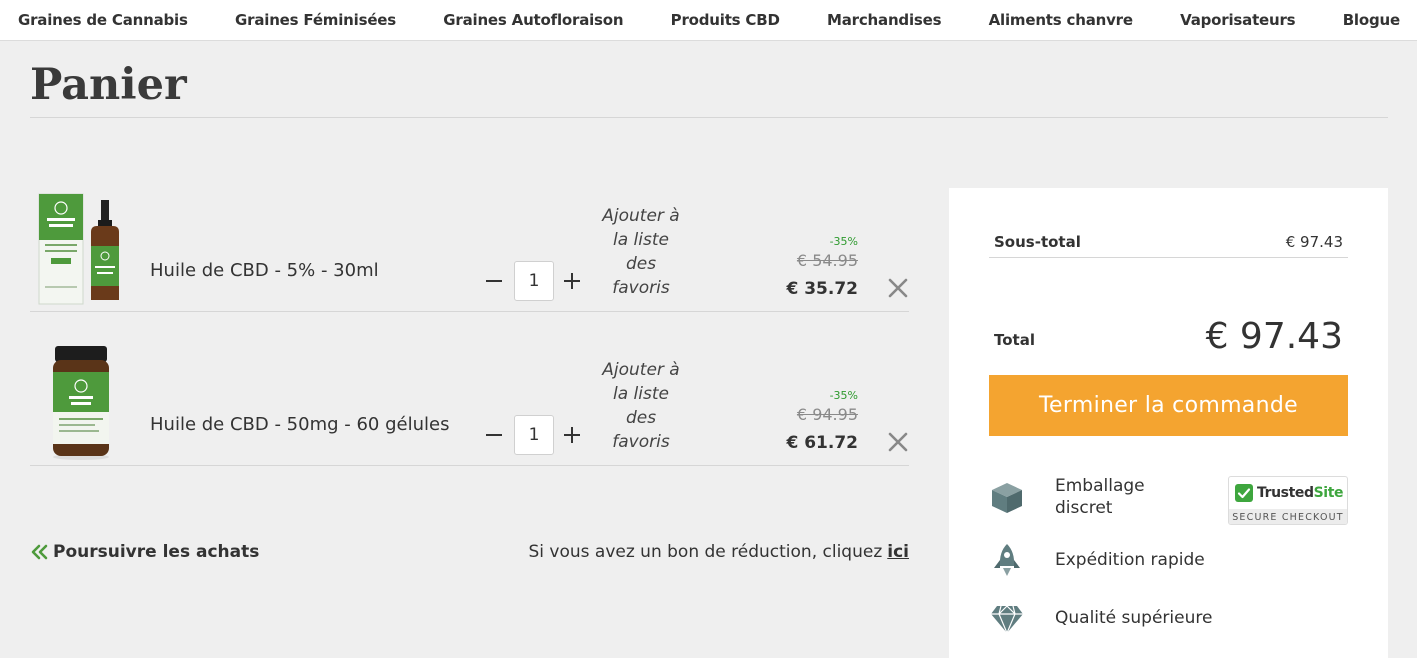 The image size is (1417, 658). What do you see at coordinates (1314, 242) in the screenshot?
I see `subtotal-value: € 97.43` at bounding box center [1314, 242].